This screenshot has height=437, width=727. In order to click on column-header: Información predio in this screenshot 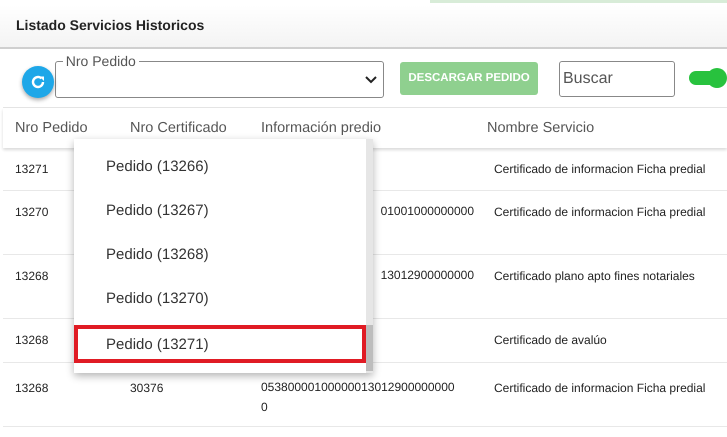, I will do `click(321, 128)`.